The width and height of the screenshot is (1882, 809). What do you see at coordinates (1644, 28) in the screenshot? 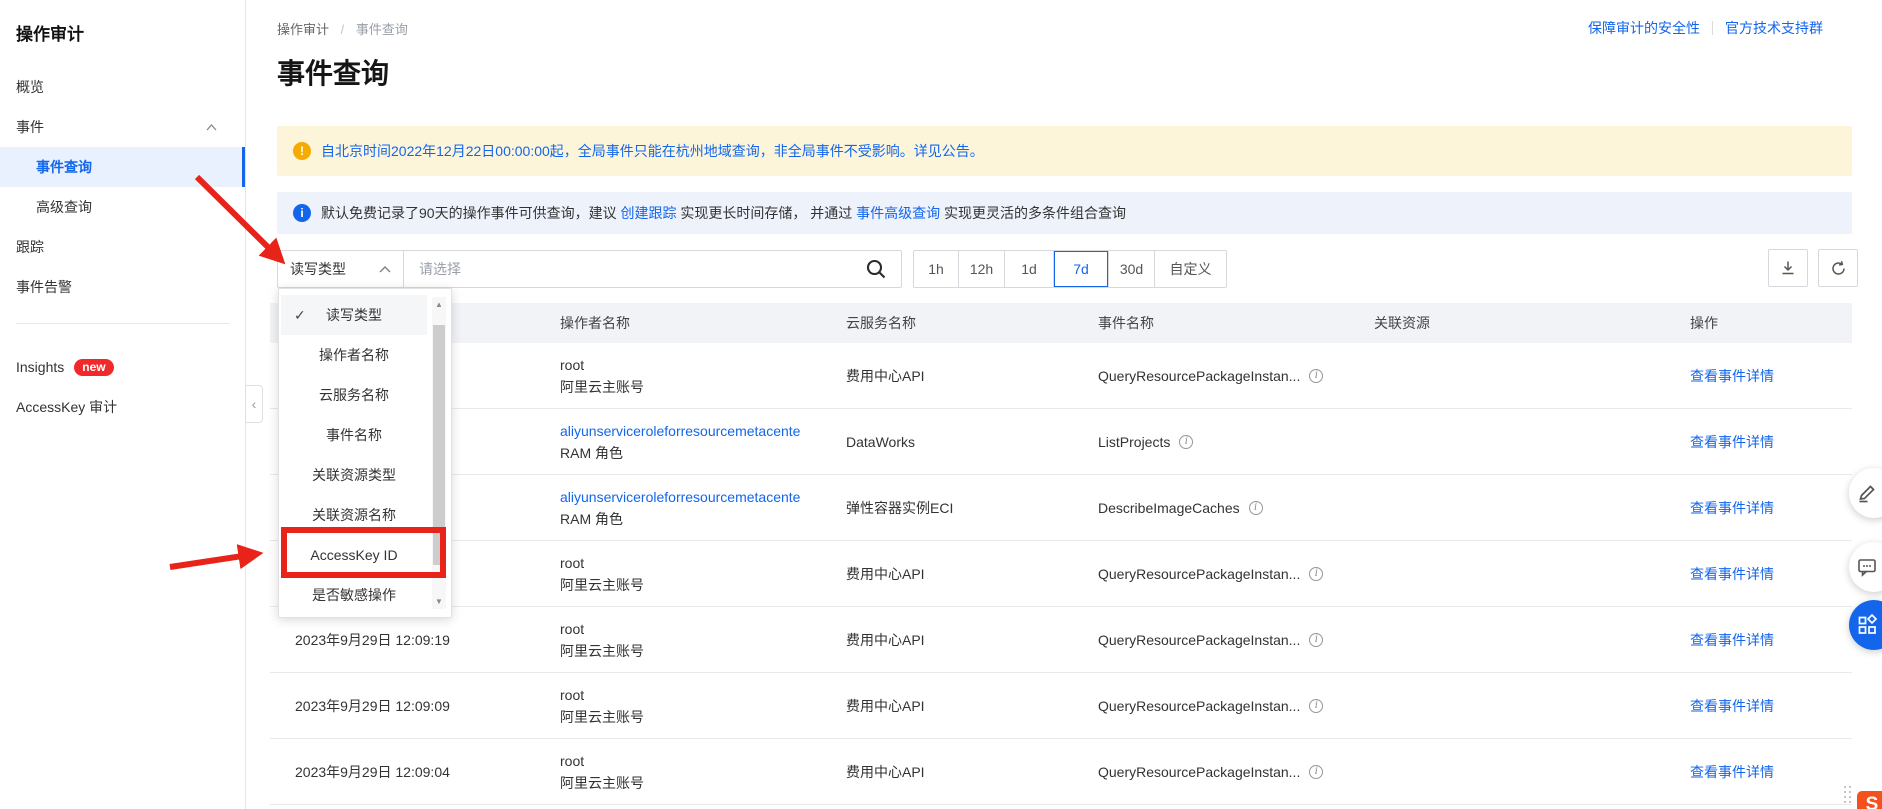
I see `link-audit-security: 保障审计的安全性` at bounding box center [1644, 28].